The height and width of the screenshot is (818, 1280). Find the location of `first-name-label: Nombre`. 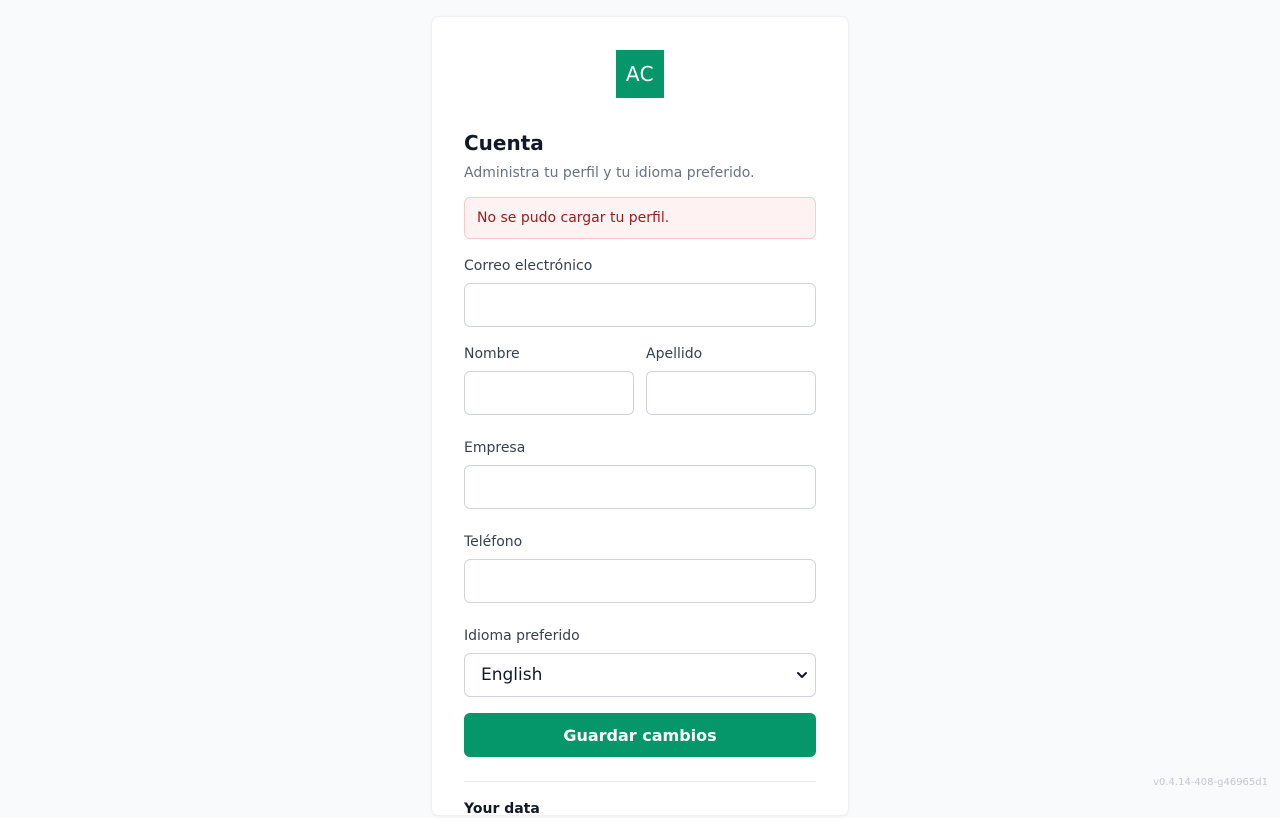

first-name-label: Nombre is located at coordinates (492, 354).